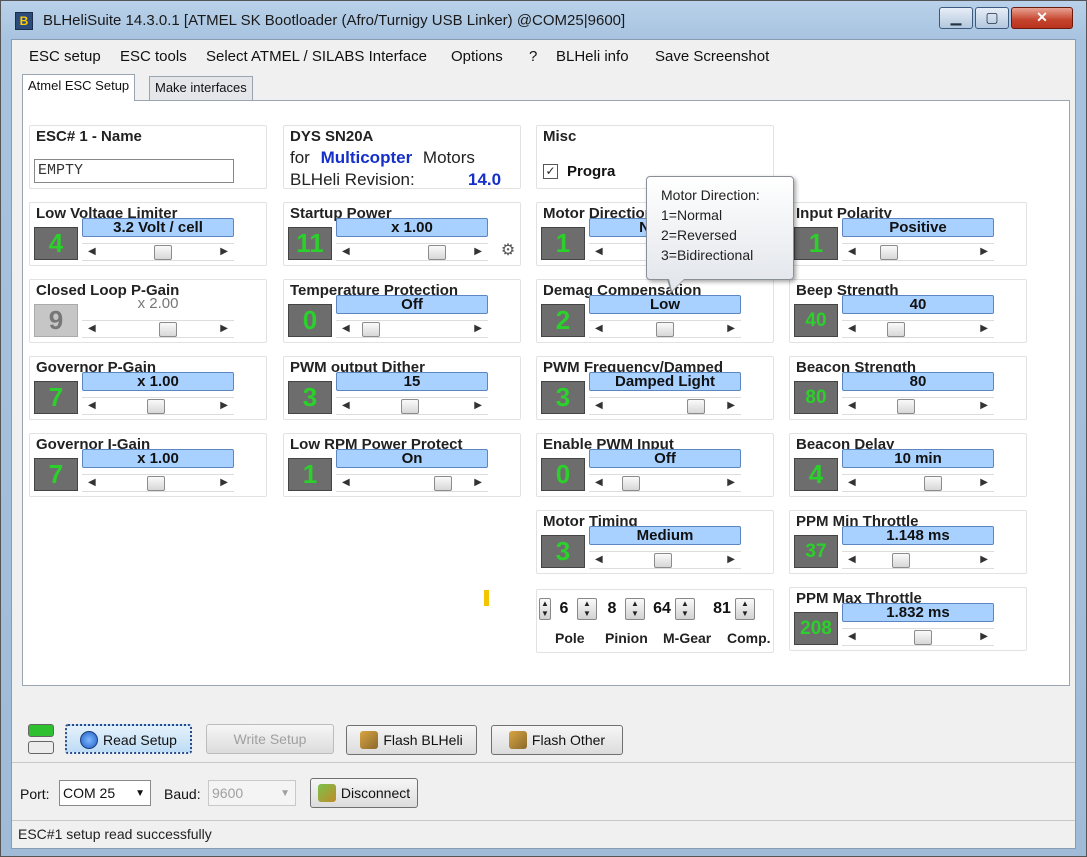  Describe the element at coordinates (270, 739) in the screenshot. I see `write-setup-button: Write Setup` at that location.